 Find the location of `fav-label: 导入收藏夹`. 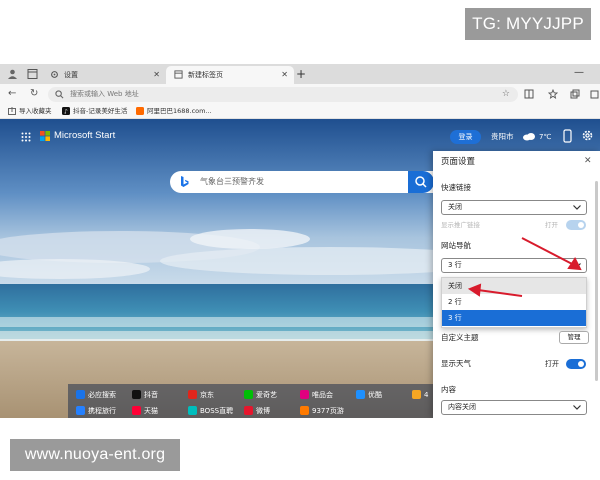

fav-label: 导入收藏夹 is located at coordinates (35, 111).